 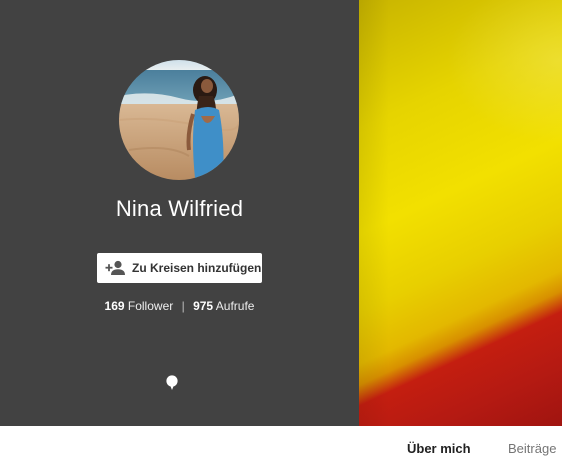 What do you see at coordinates (150, 306) in the screenshot?
I see `followers-label: Follower` at bounding box center [150, 306].